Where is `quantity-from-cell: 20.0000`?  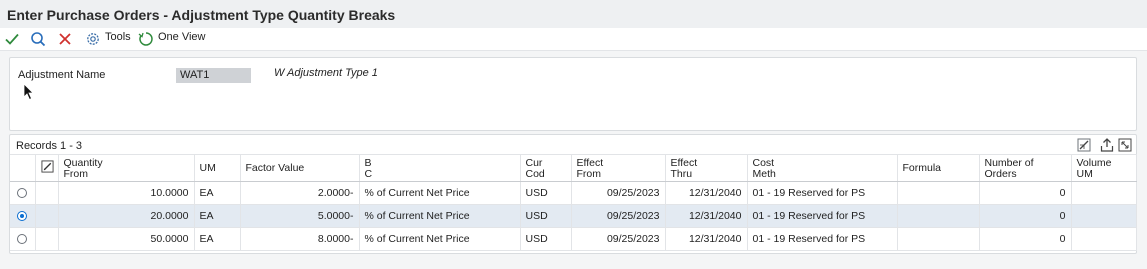 quantity-from-cell: 20.0000 is located at coordinates (126, 216).